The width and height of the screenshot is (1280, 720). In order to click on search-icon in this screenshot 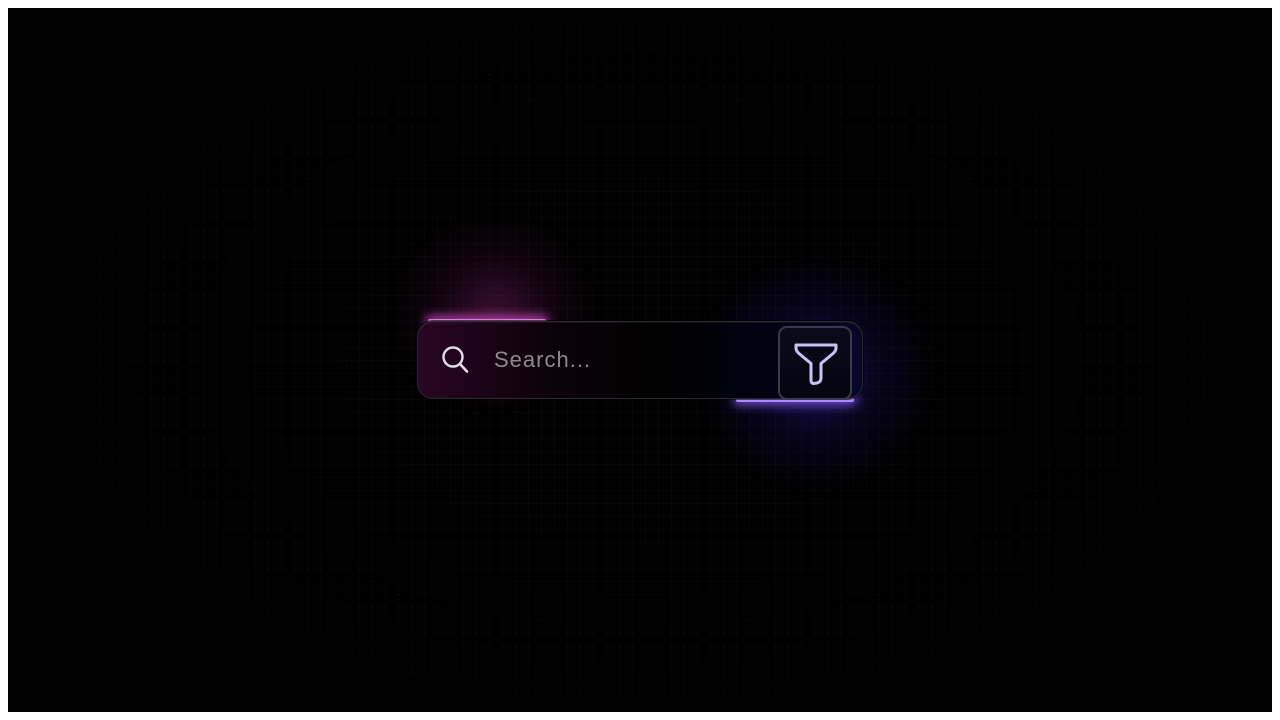, I will do `click(456, 360)`.